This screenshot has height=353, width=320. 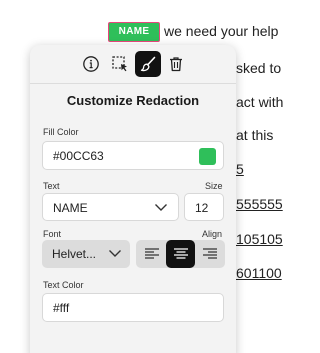 What do you see at coordinates (133, 83) in the screenshot?
I see `toolbar-divider` at bounding box center [133, 83].